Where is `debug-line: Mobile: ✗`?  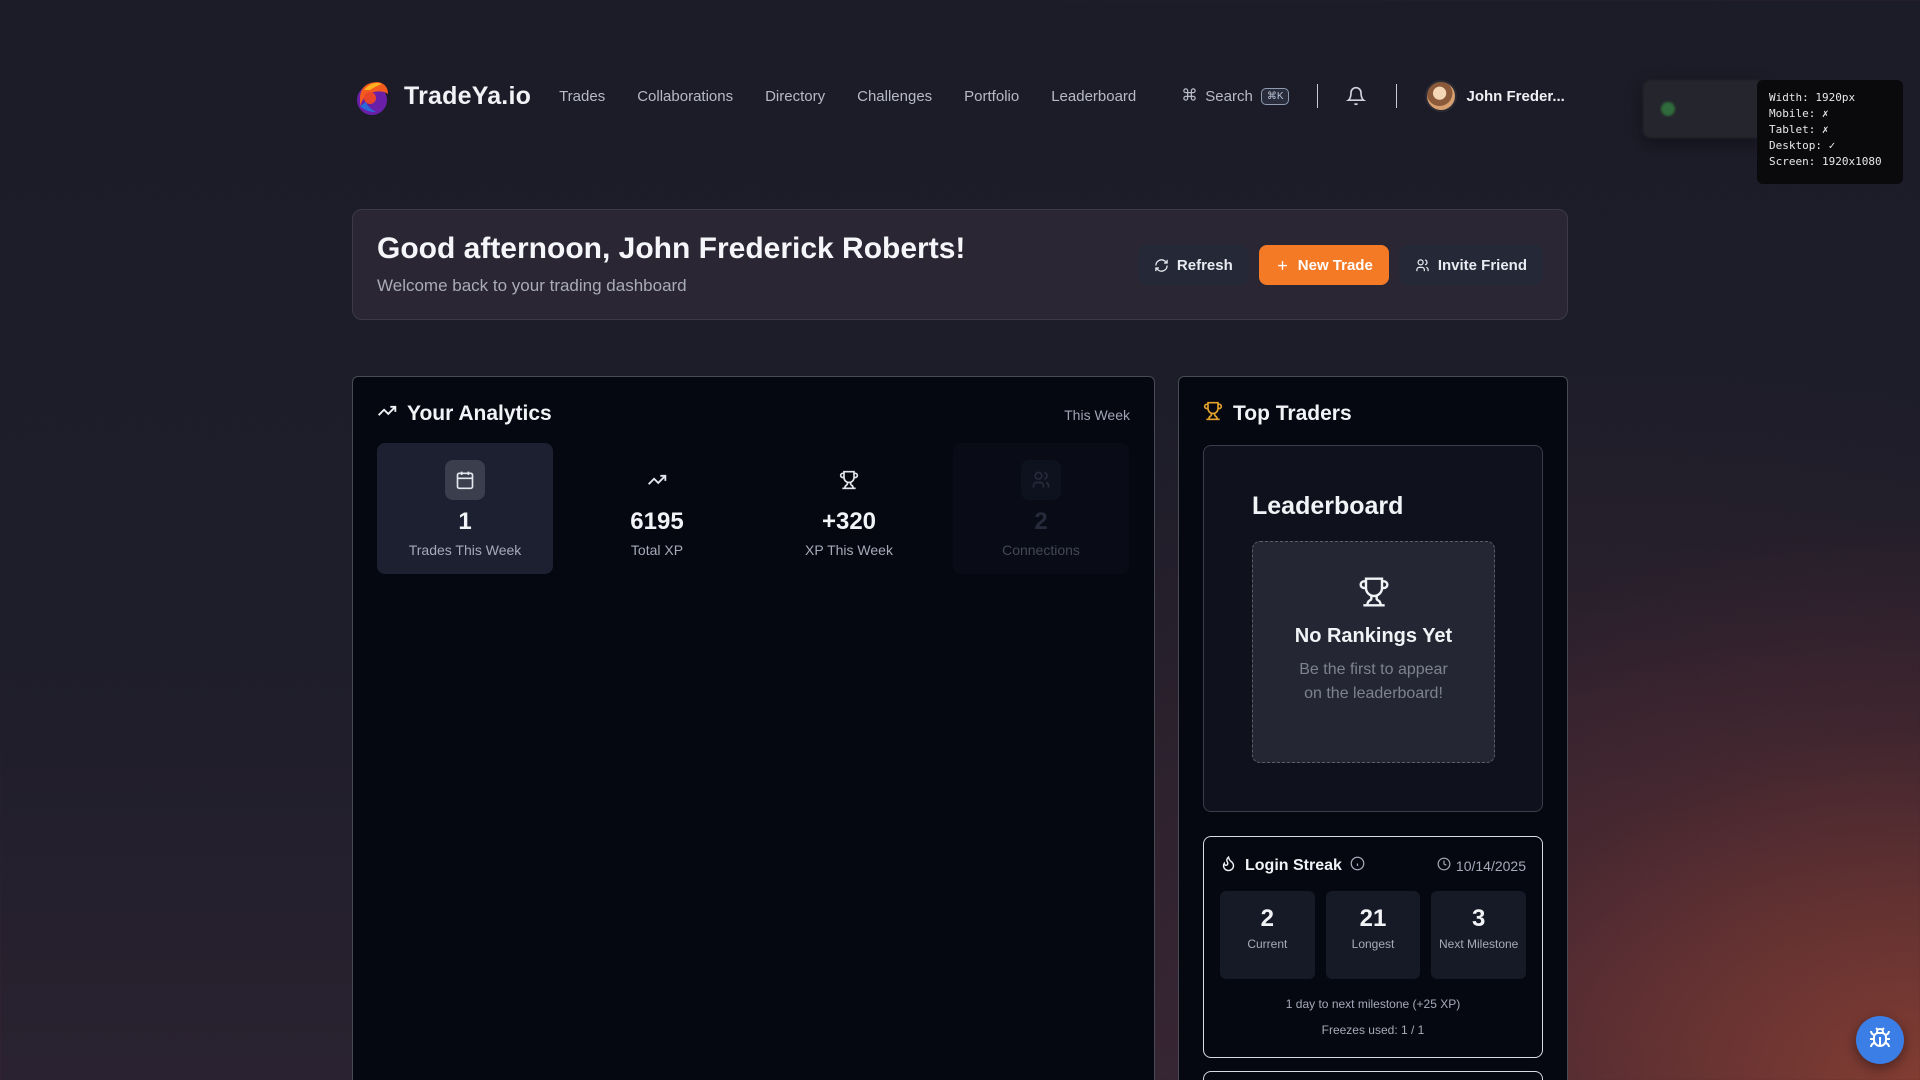
debug-line: Mobile: ✗ is located at coordinates (1799, 113).